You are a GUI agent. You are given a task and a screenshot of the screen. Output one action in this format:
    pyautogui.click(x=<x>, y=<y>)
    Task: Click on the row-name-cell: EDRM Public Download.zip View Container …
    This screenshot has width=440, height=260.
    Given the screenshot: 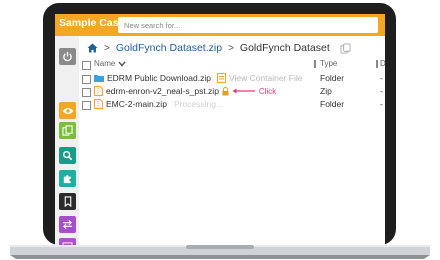 What is the action you would take?
    pyautogui.click(x=198, y=78)
    